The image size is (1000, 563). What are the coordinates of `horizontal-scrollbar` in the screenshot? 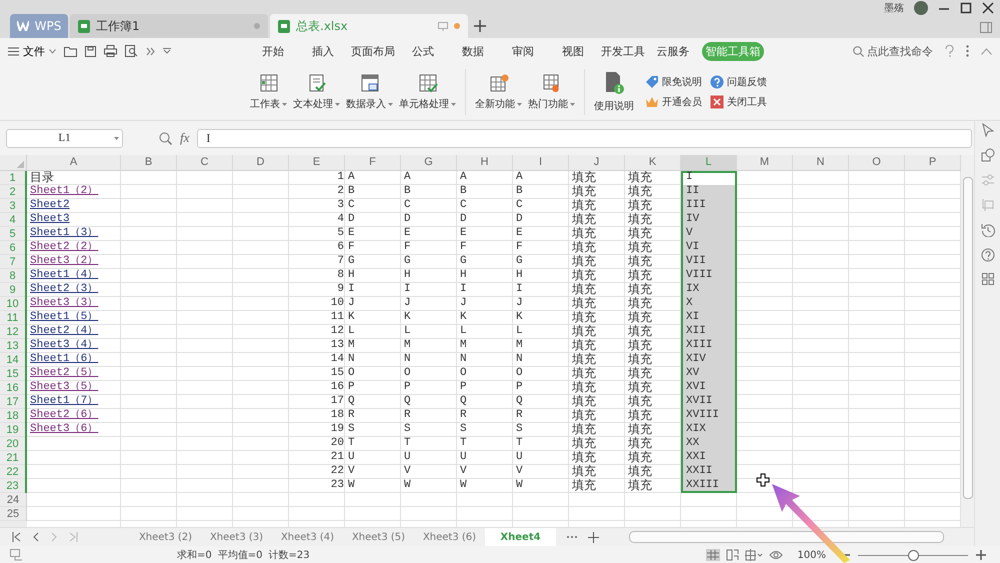 It's located at (786, 537).